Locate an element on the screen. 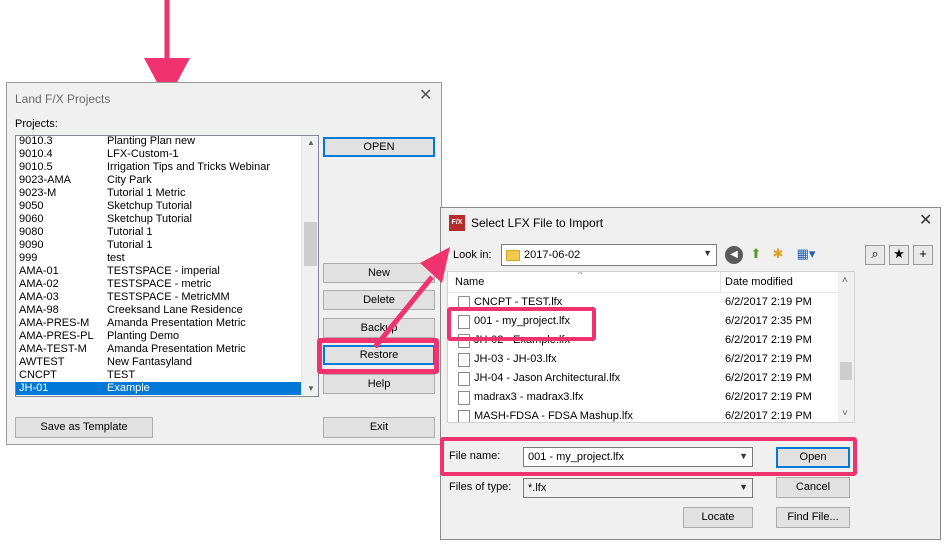 The width and height of the screenshot is (946, 545). project-row: 9010.4 LFX-Custom-1 is located at coordinates (158, 154).